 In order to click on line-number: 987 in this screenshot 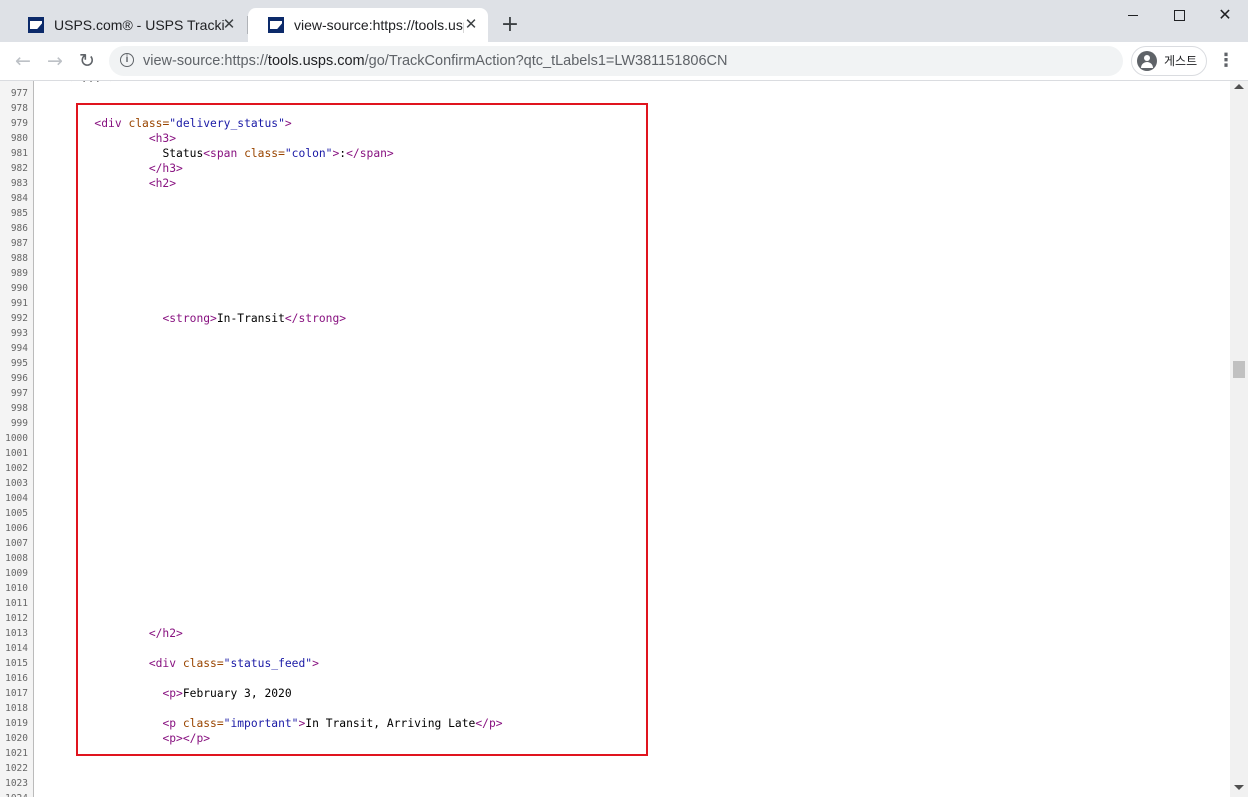, I will do `click(19, 243)`.